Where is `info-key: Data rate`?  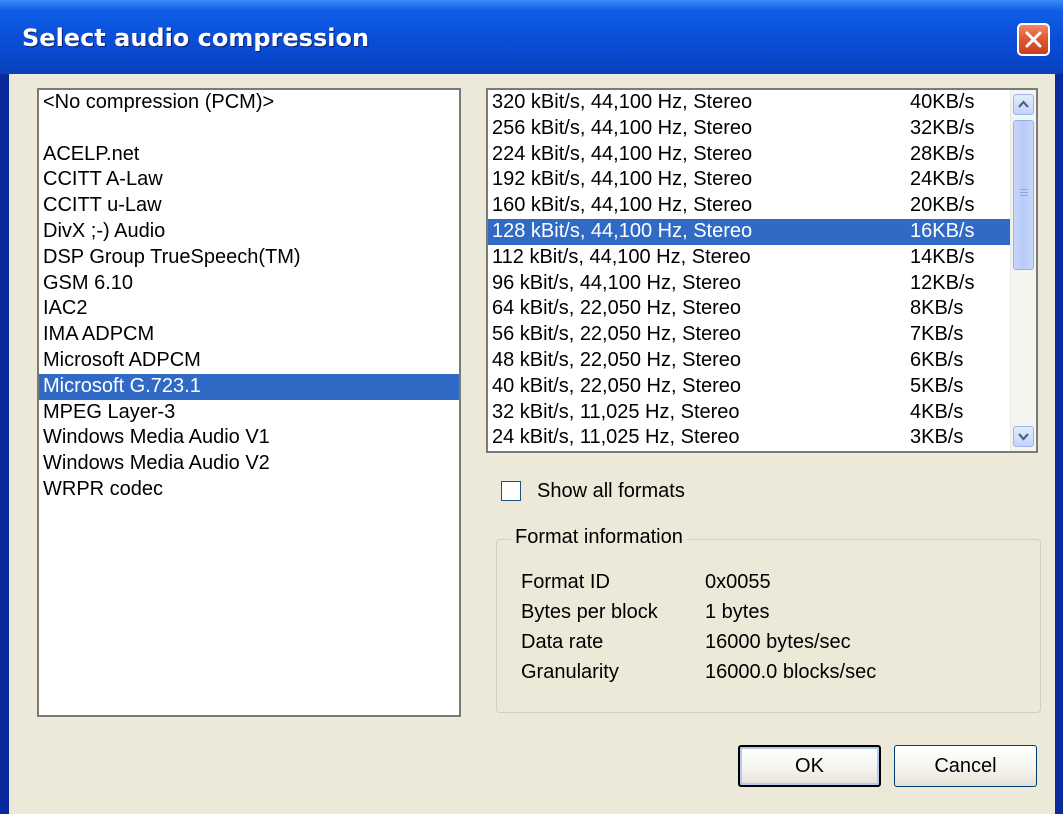
info-key: Data rate is located at coordinates (562, 642).